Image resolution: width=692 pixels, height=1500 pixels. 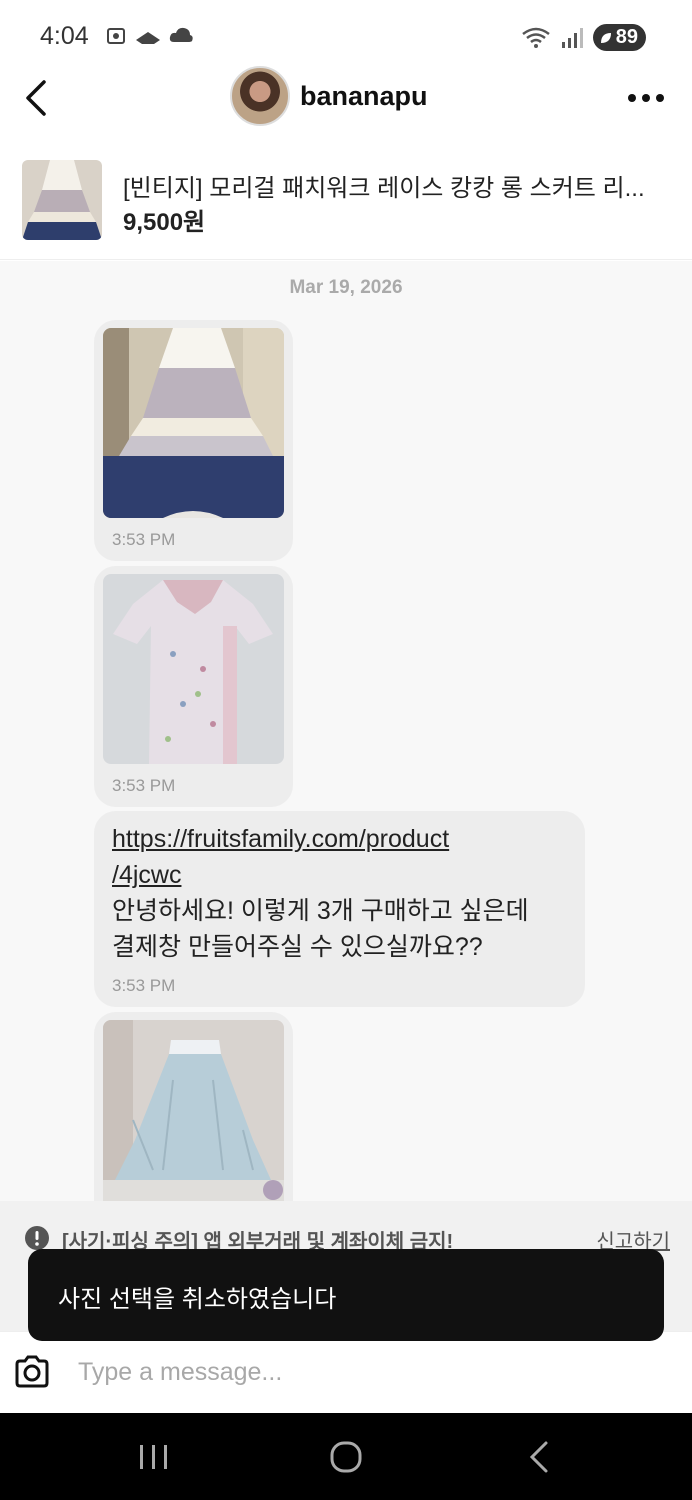 I want to click on message-composer, so click(x=346, y=1372).